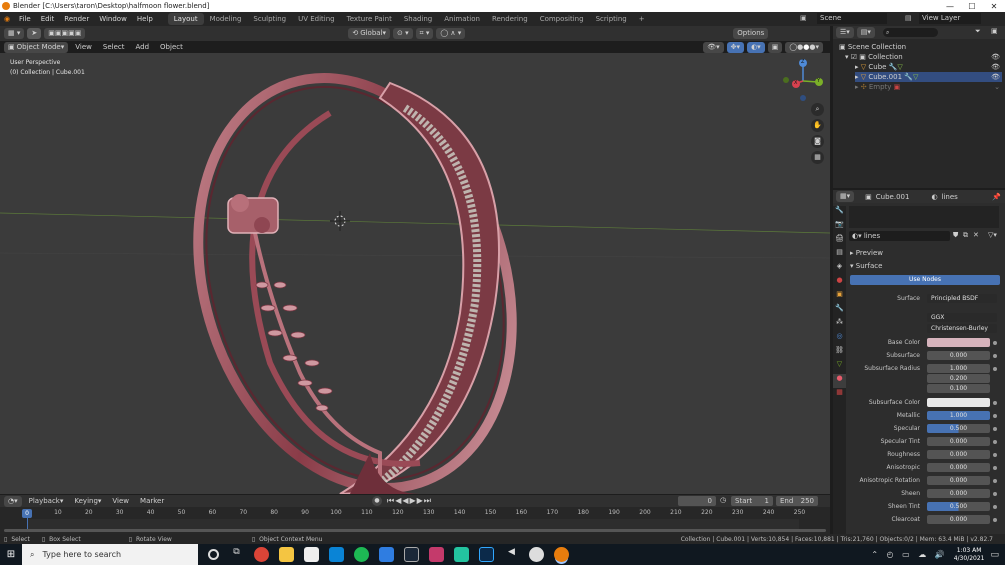 This screenshot has width=1005, height=565. I want to click on xray-toggle: ▣, so click(775, 47).